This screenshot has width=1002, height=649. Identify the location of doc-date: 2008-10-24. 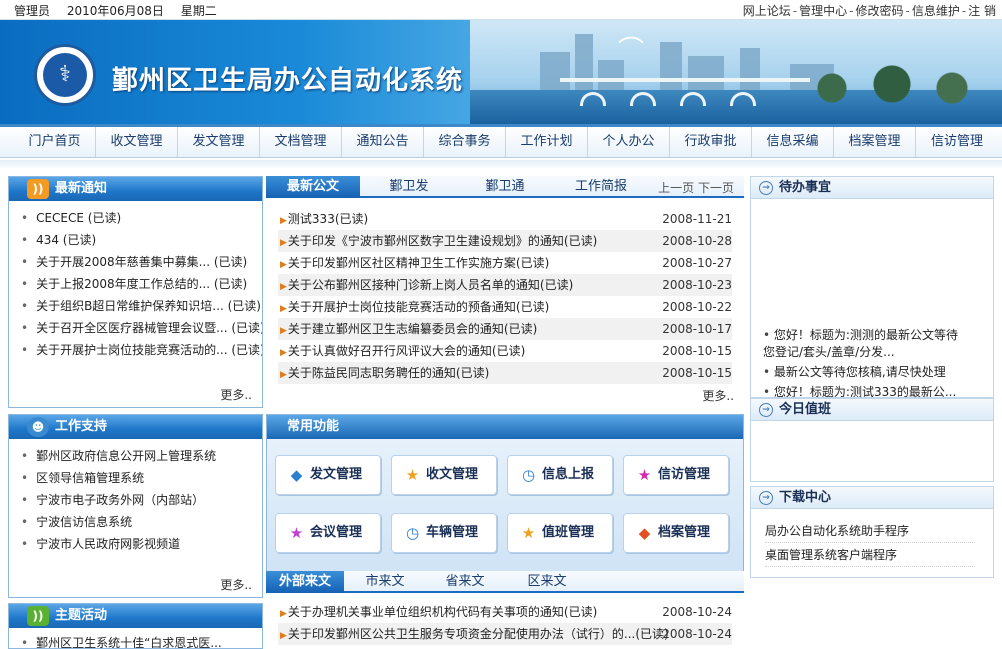
(697, 634).